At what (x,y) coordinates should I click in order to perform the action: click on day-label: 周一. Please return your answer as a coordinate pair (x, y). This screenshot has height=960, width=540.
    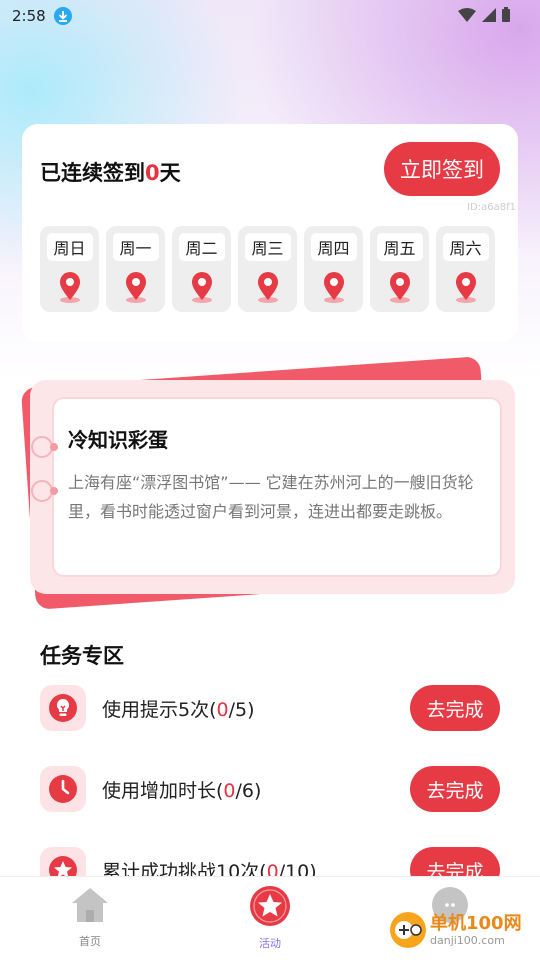
    Looking at the image, I should click on (135, 247).